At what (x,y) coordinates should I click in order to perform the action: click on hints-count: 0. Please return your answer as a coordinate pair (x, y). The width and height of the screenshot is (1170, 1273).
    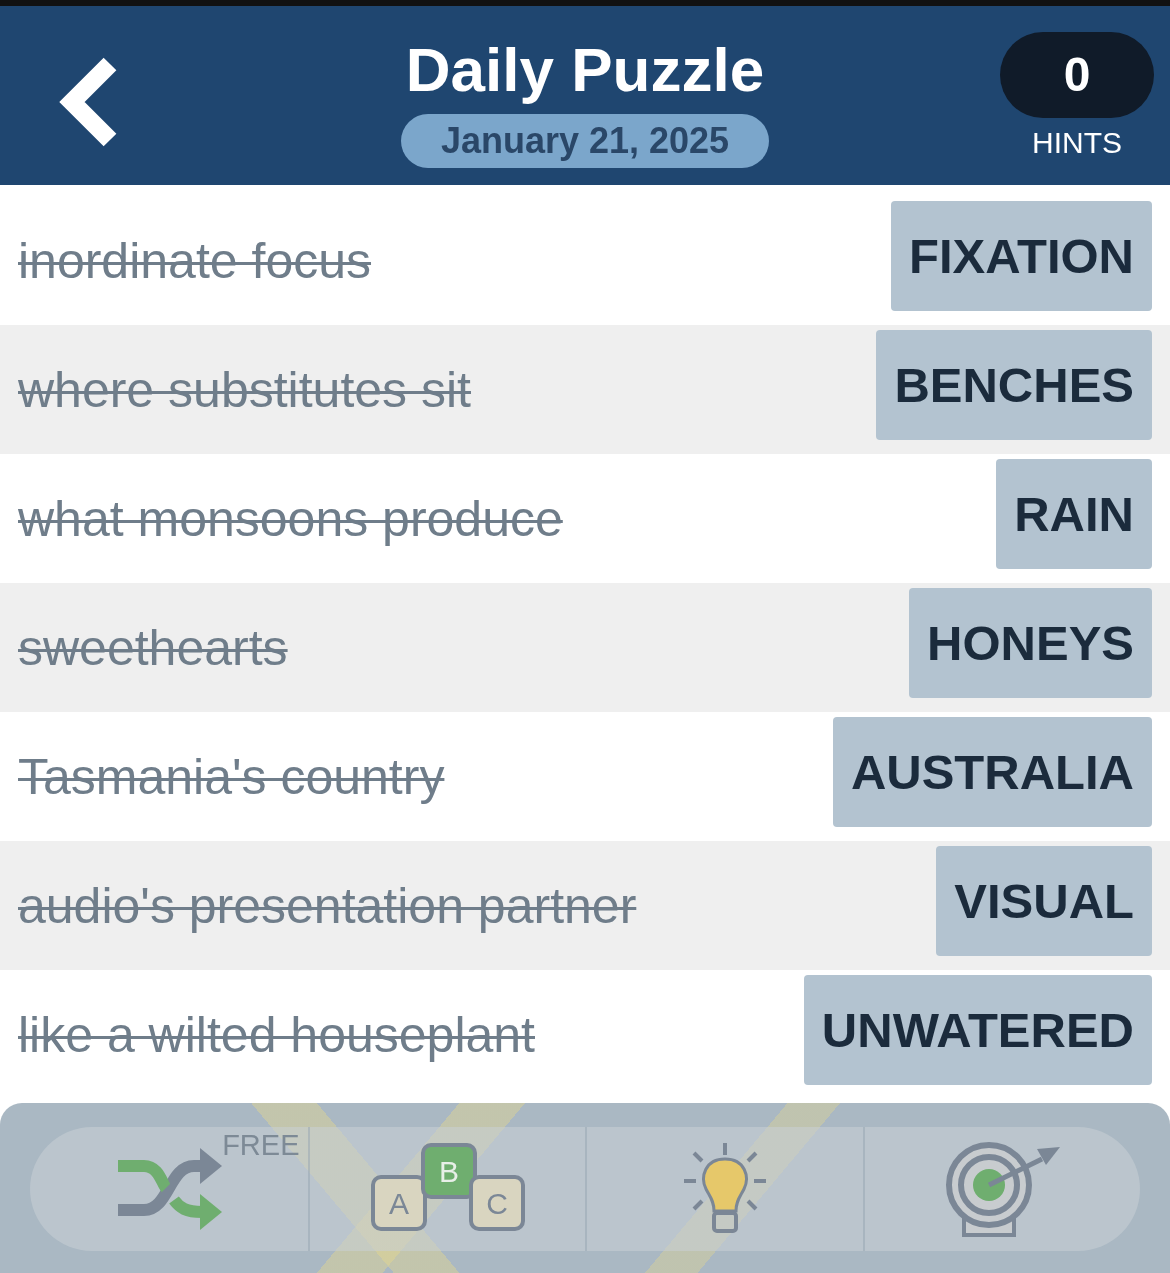
    Looking at the image, I should click on (1077, 75).